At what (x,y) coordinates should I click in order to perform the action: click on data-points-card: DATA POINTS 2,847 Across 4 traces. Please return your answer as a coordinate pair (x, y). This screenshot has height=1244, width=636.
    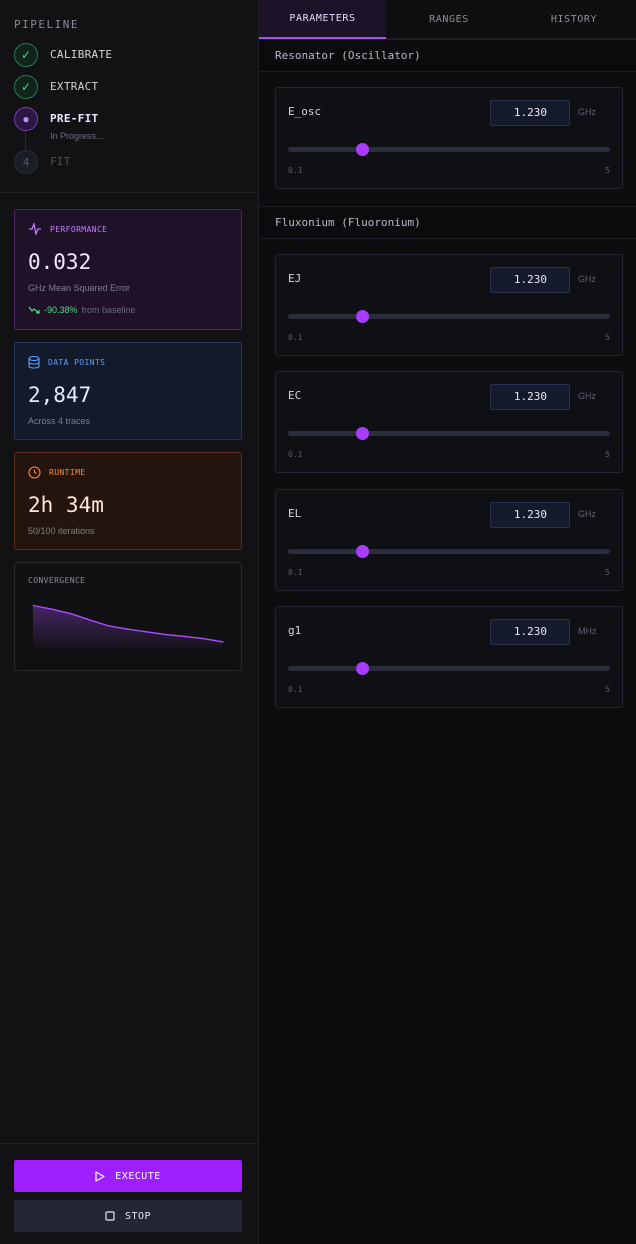
    Looking at the image, I should click on (128, 391).